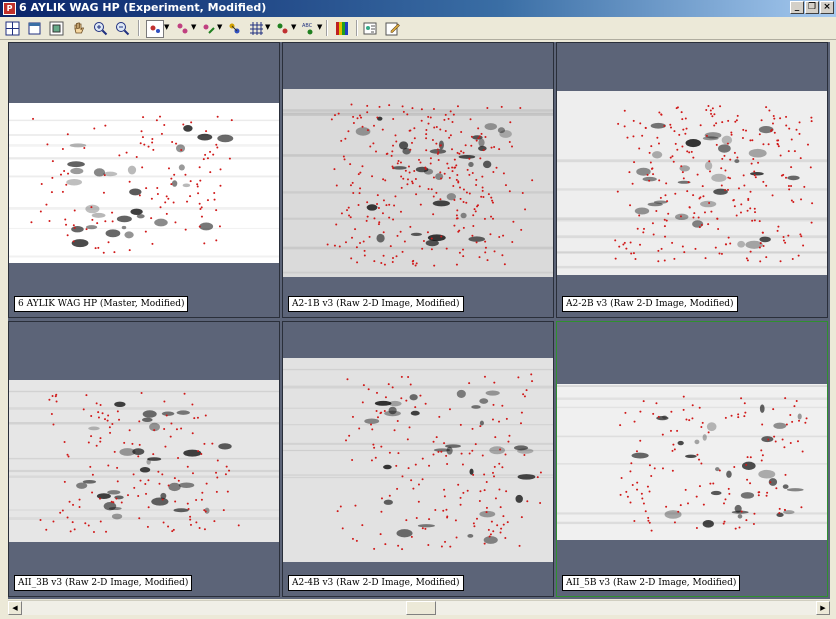 The width and height of the screenshot is (836, 619). What do you see at coordinates (155, 29) in the screenshot?
I see `spot-select-icon` at bounding box center [155, 29].